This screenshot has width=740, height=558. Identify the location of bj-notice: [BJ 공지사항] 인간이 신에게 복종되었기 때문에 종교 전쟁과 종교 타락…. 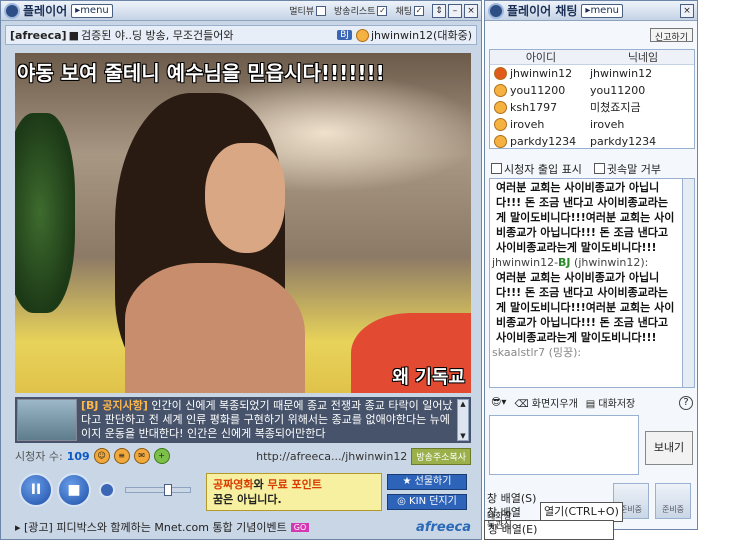
(243, 420).